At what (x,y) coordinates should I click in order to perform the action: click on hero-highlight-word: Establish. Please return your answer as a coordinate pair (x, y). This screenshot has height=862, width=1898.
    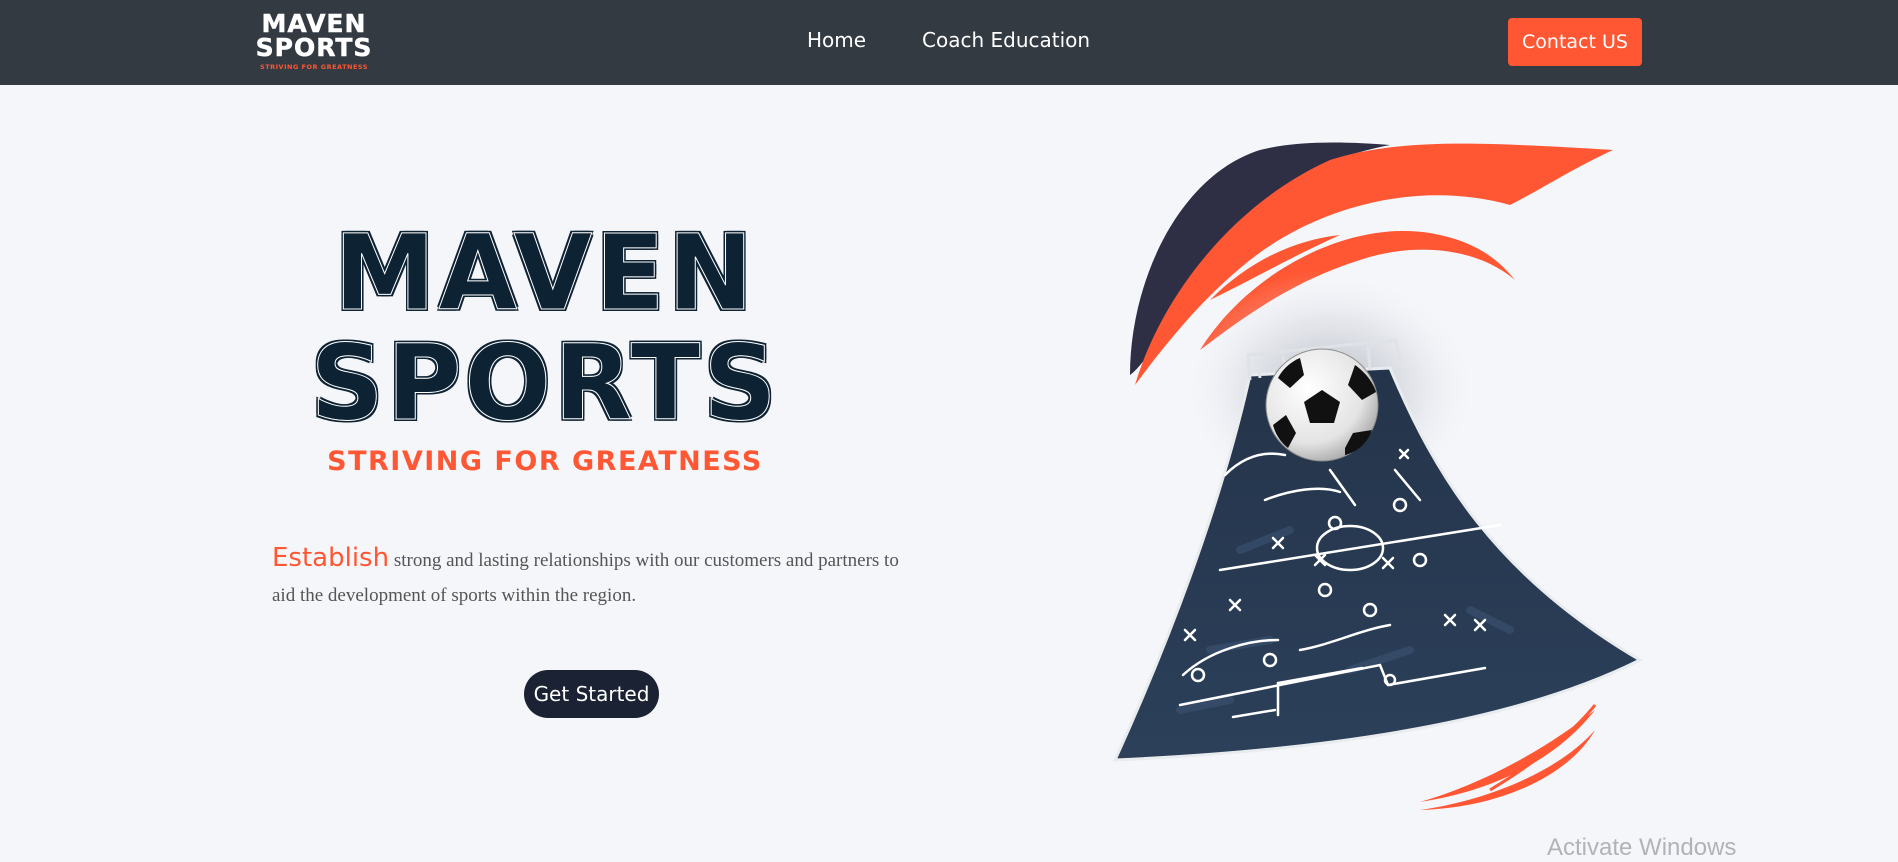
    Looking at the image, I should click on (331, 558).